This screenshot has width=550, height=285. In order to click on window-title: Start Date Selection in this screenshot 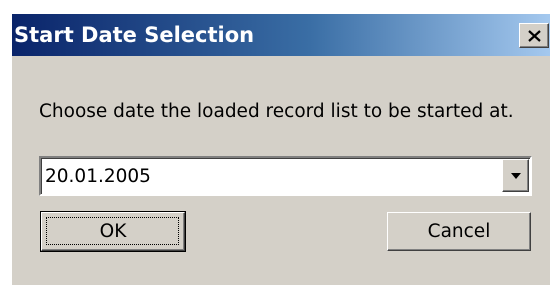, I will do `click(134, 35)`.